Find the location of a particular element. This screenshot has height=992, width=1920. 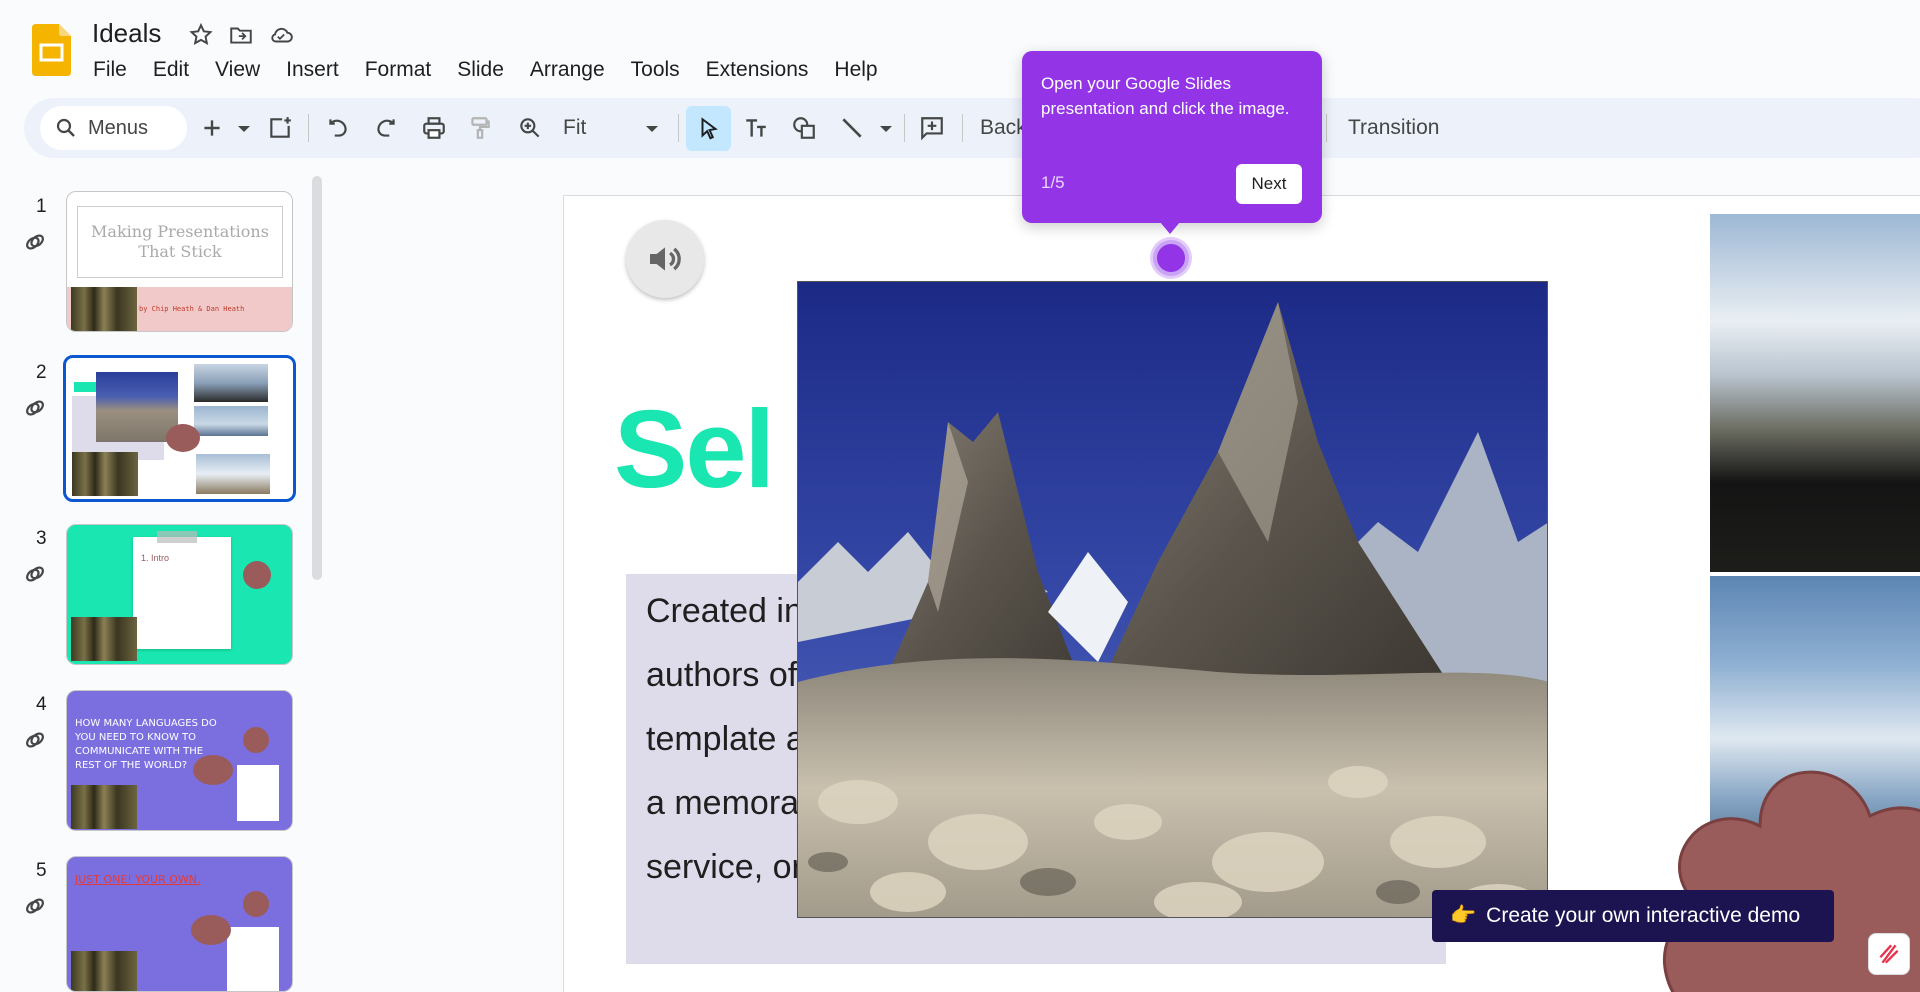

slide-number: 3 is located at coordinates (41, 538).